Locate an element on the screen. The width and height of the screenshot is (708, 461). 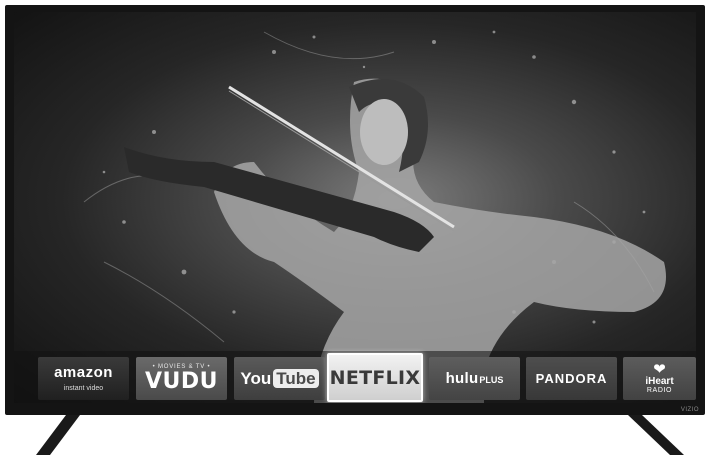
iheart-radio-text: RADIO is located at coordinates (659, 390).